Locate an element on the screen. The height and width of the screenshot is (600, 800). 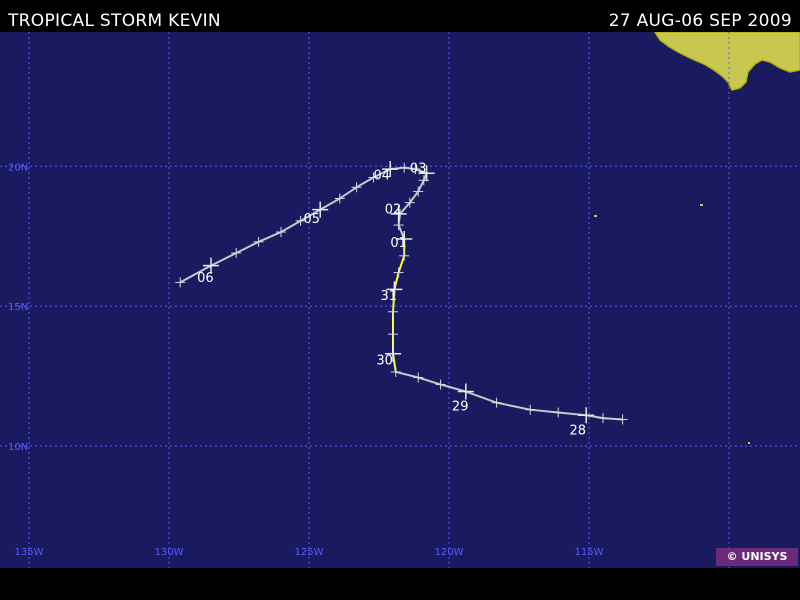
unisys-credit: © UNISYS is located at coordinates (757, 557).